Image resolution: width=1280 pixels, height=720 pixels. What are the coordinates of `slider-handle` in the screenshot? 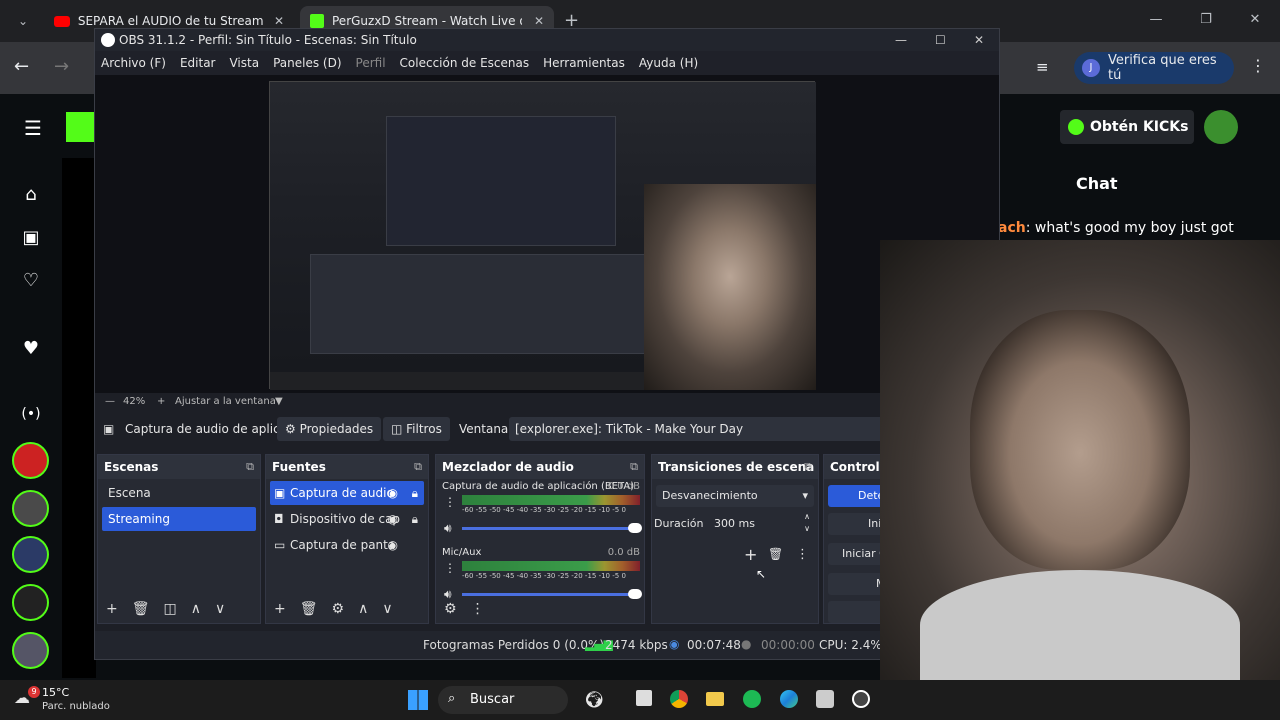 It's located at (635, 528).